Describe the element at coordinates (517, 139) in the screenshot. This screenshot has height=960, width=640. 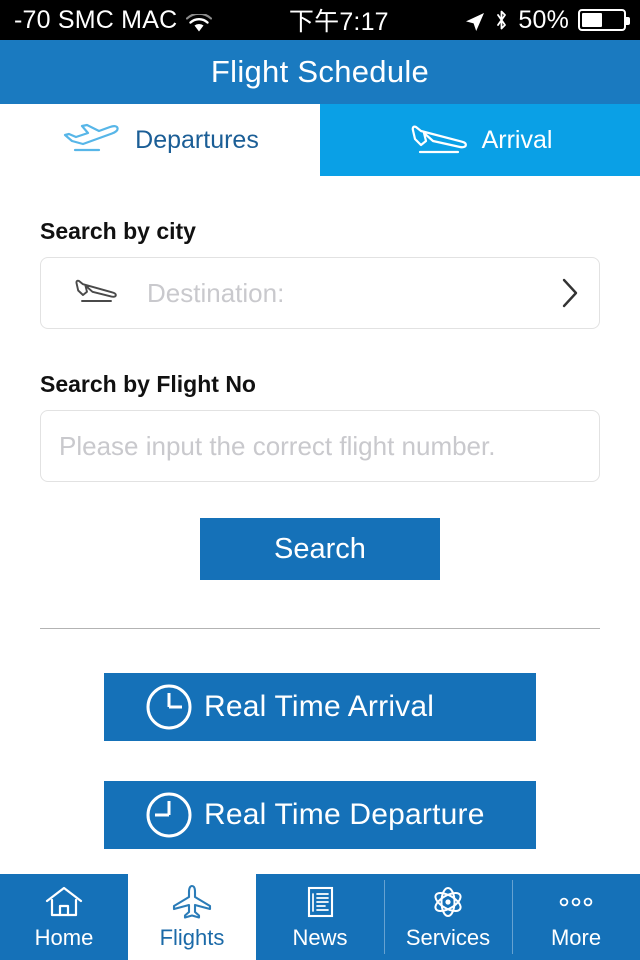
I see `tab-arrival-label: Arrival` at that location.